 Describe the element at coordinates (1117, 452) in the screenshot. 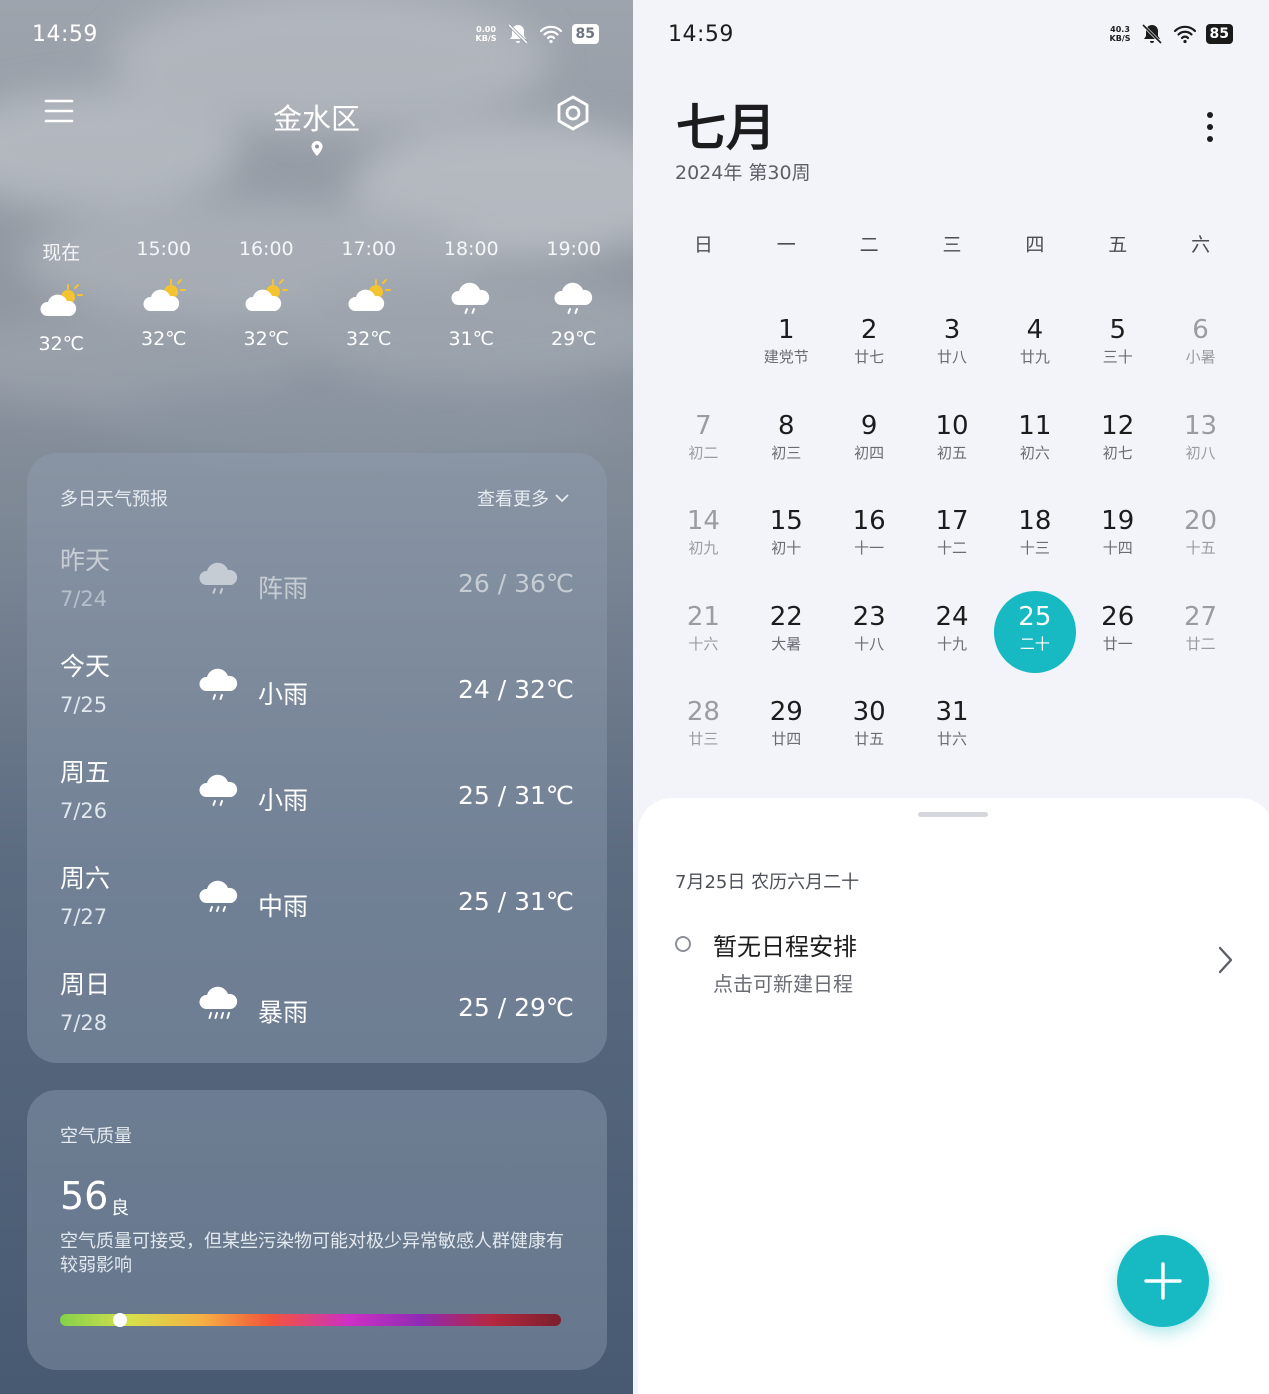

I see `lunar-date: 初七` at that location.